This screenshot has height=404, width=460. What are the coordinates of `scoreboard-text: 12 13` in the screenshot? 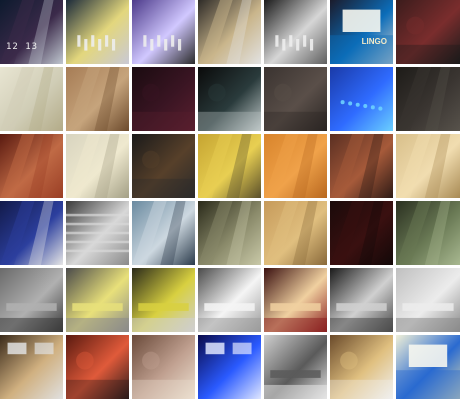 It's located at (22, 47).